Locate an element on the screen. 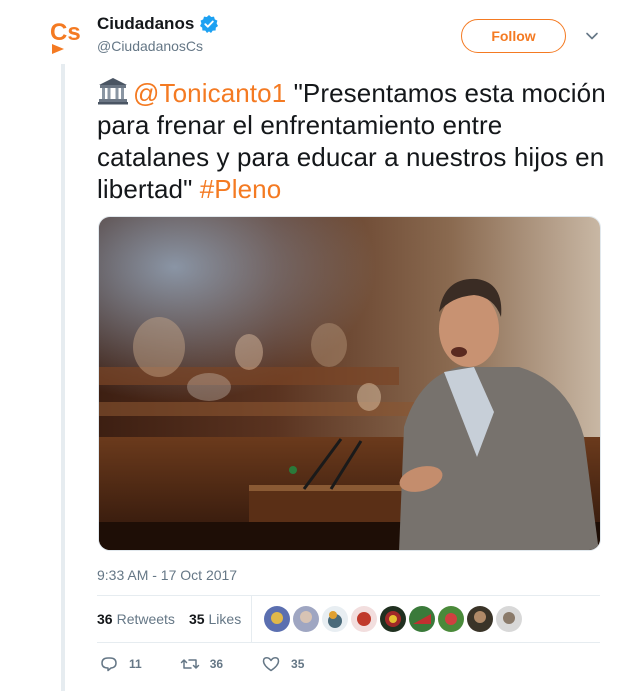  tweet-timestamp: 9:33 AM - 17 Oct 2017 is located at coordinates (167, 575).